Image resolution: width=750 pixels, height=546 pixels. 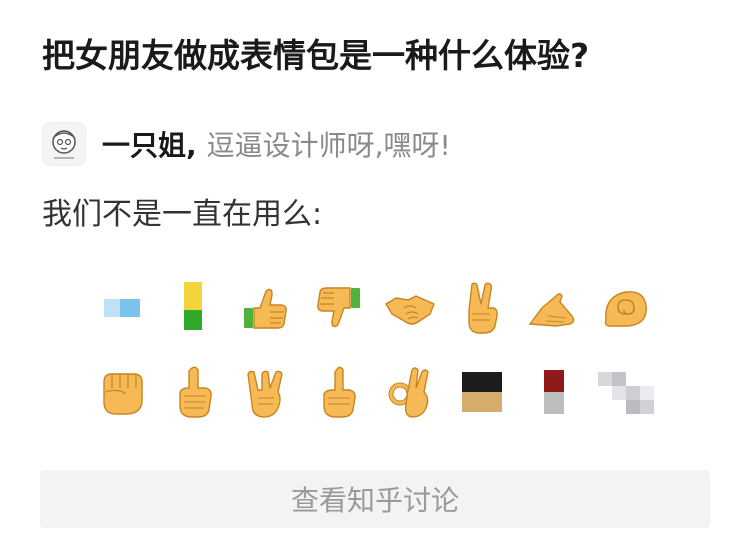 What do you see at coordinates (554, 308) in the screenshot?
I see `pointing-hand-icon` at bounding box center [554, 308].